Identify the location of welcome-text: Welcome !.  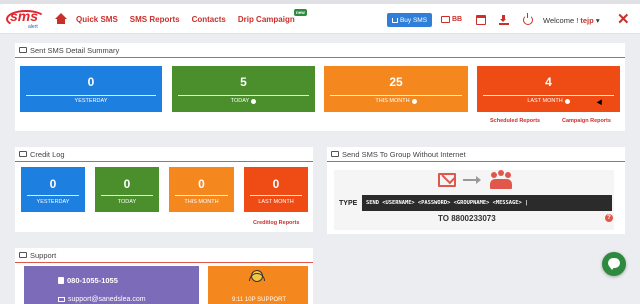
(561, 20).